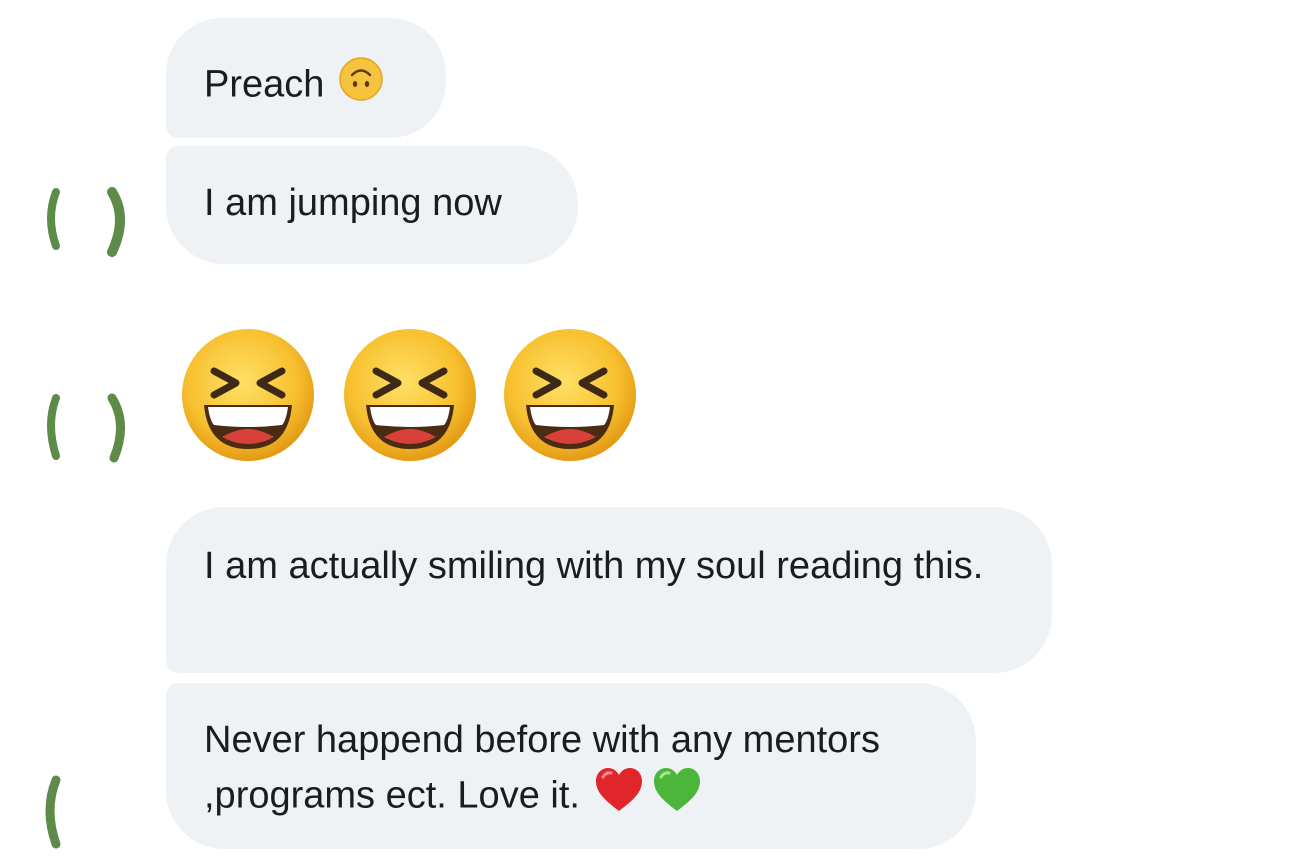 This screenshot has width=1289, height=862. What do you see at coordinates (353, 203) in the screenshot?
I see `message-text: I am jumping now` at bounding box center [353, 203].